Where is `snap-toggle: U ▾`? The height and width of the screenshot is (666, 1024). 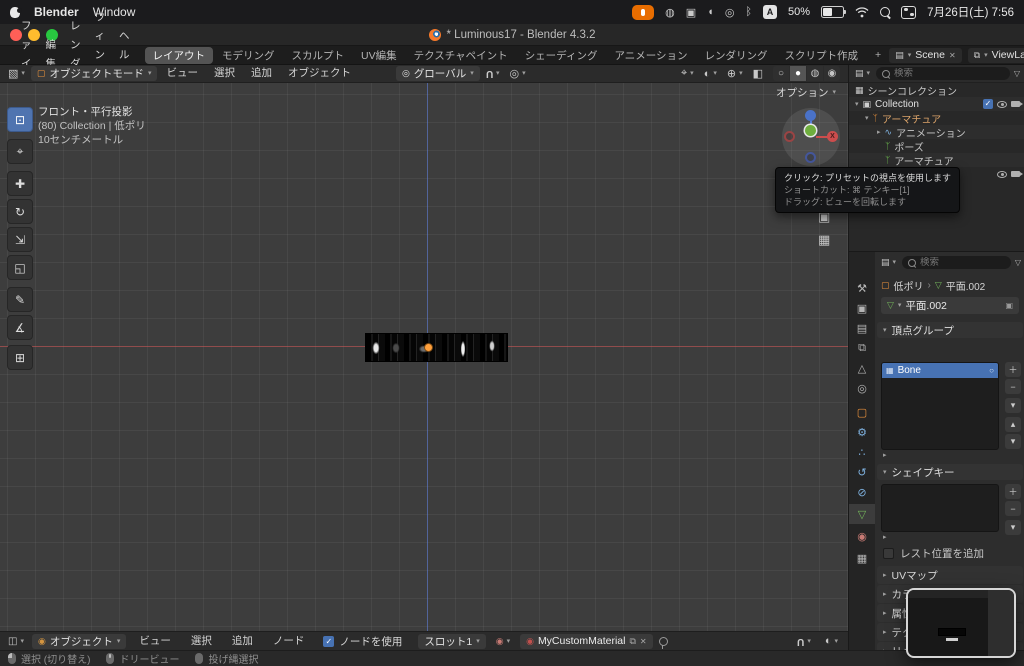 snap-toggle: U ▾ is located at coordinates (493, 73).